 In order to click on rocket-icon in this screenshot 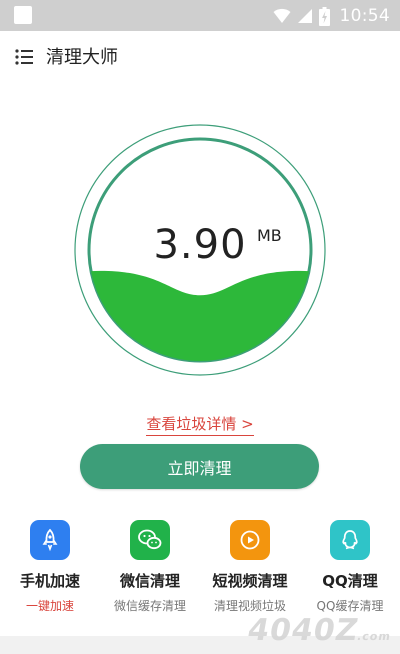, I will do `click(50, 540)`.